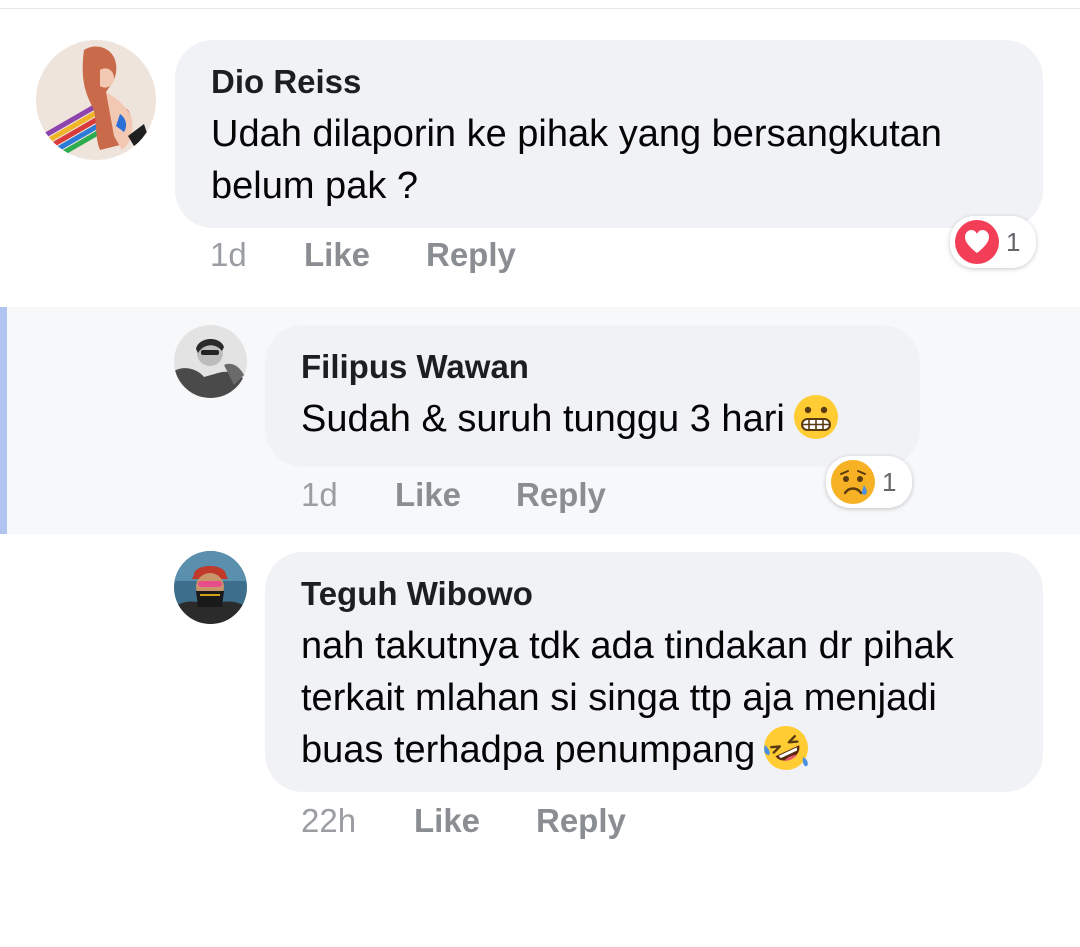 The width and height of the screenshot is (1080, 947). Describe the element at coordinates (540, 8) in the screenshot. I see `top-divider` at that location.